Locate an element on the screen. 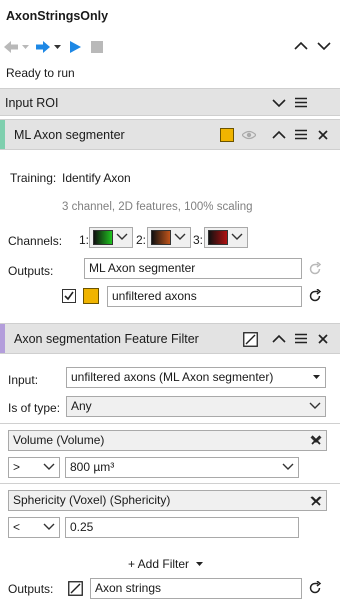 The width and height of the screenshot is (340, 614). filter-2-value-input: 0.25 is located at coordinates (182, 527).